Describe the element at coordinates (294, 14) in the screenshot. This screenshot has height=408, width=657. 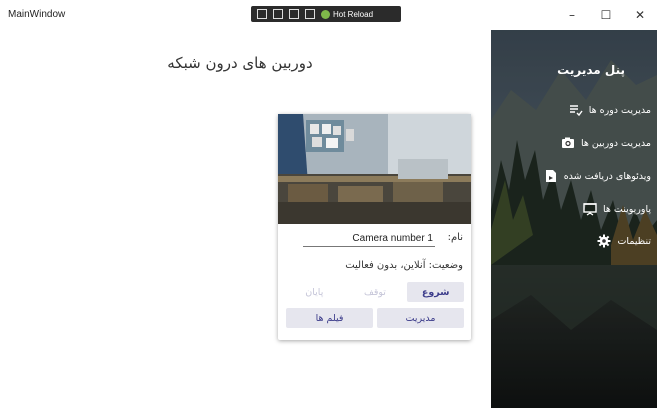
I see `track-focus-icon` at that location.